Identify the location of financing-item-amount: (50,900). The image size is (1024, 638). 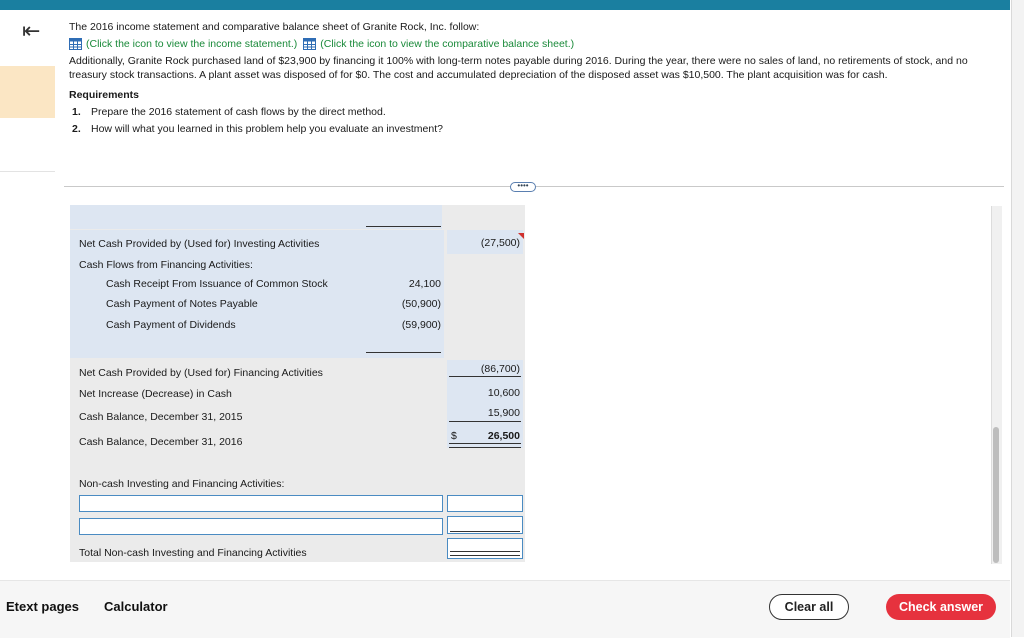
(403, 304).